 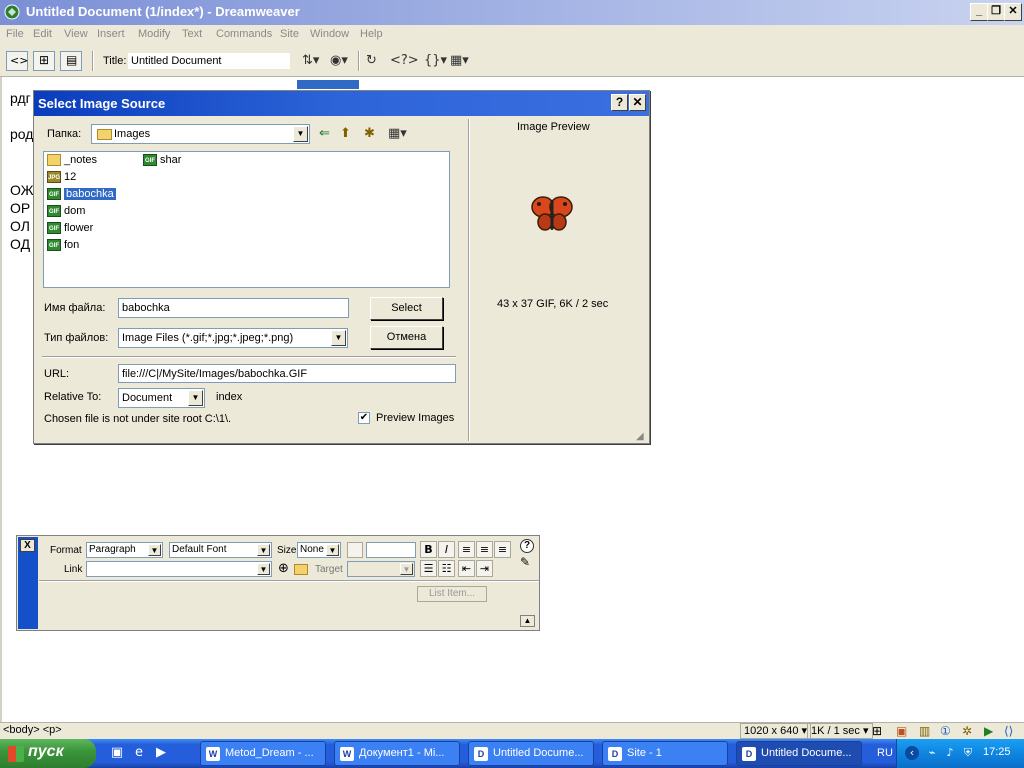 I want to click on quick-tag-editor-icon: ✎, so click(x=525, y=562).